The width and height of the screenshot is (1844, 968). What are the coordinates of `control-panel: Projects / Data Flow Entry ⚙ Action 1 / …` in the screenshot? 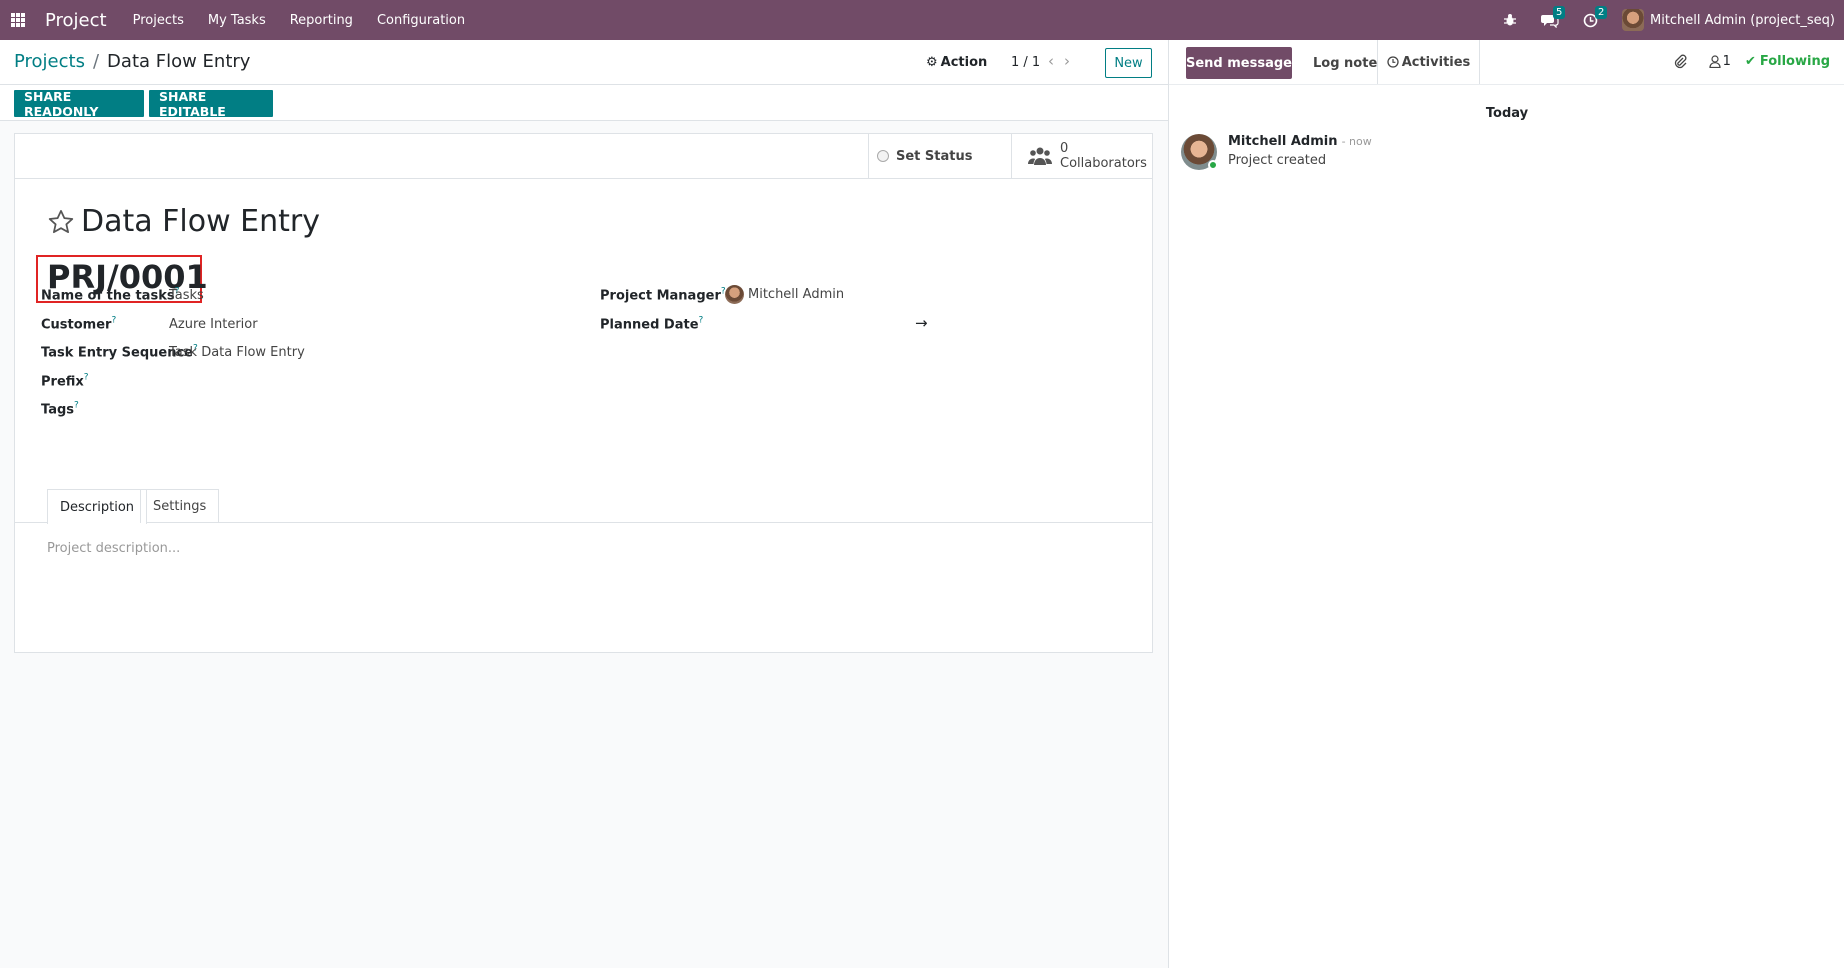 It's located at (584, 62).